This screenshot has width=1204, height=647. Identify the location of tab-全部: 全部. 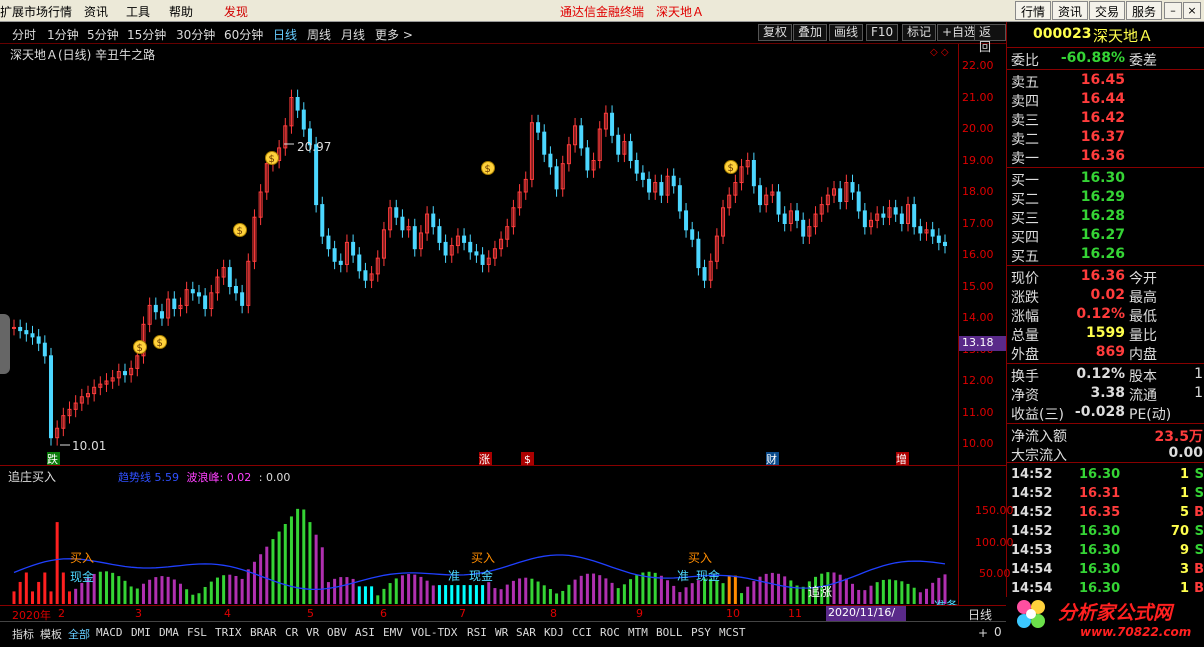
(79, 634).